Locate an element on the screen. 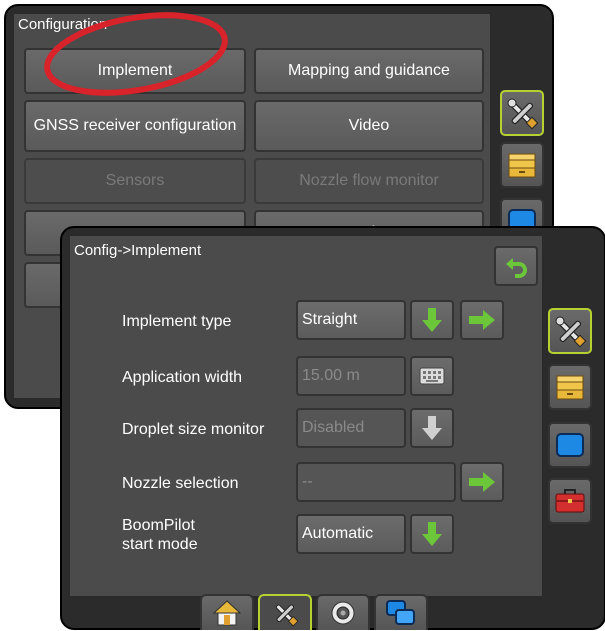 Image resolution: width=605 pixels, height=631 pixels. tools-bottom-tab is located at coordinates (285, 612).